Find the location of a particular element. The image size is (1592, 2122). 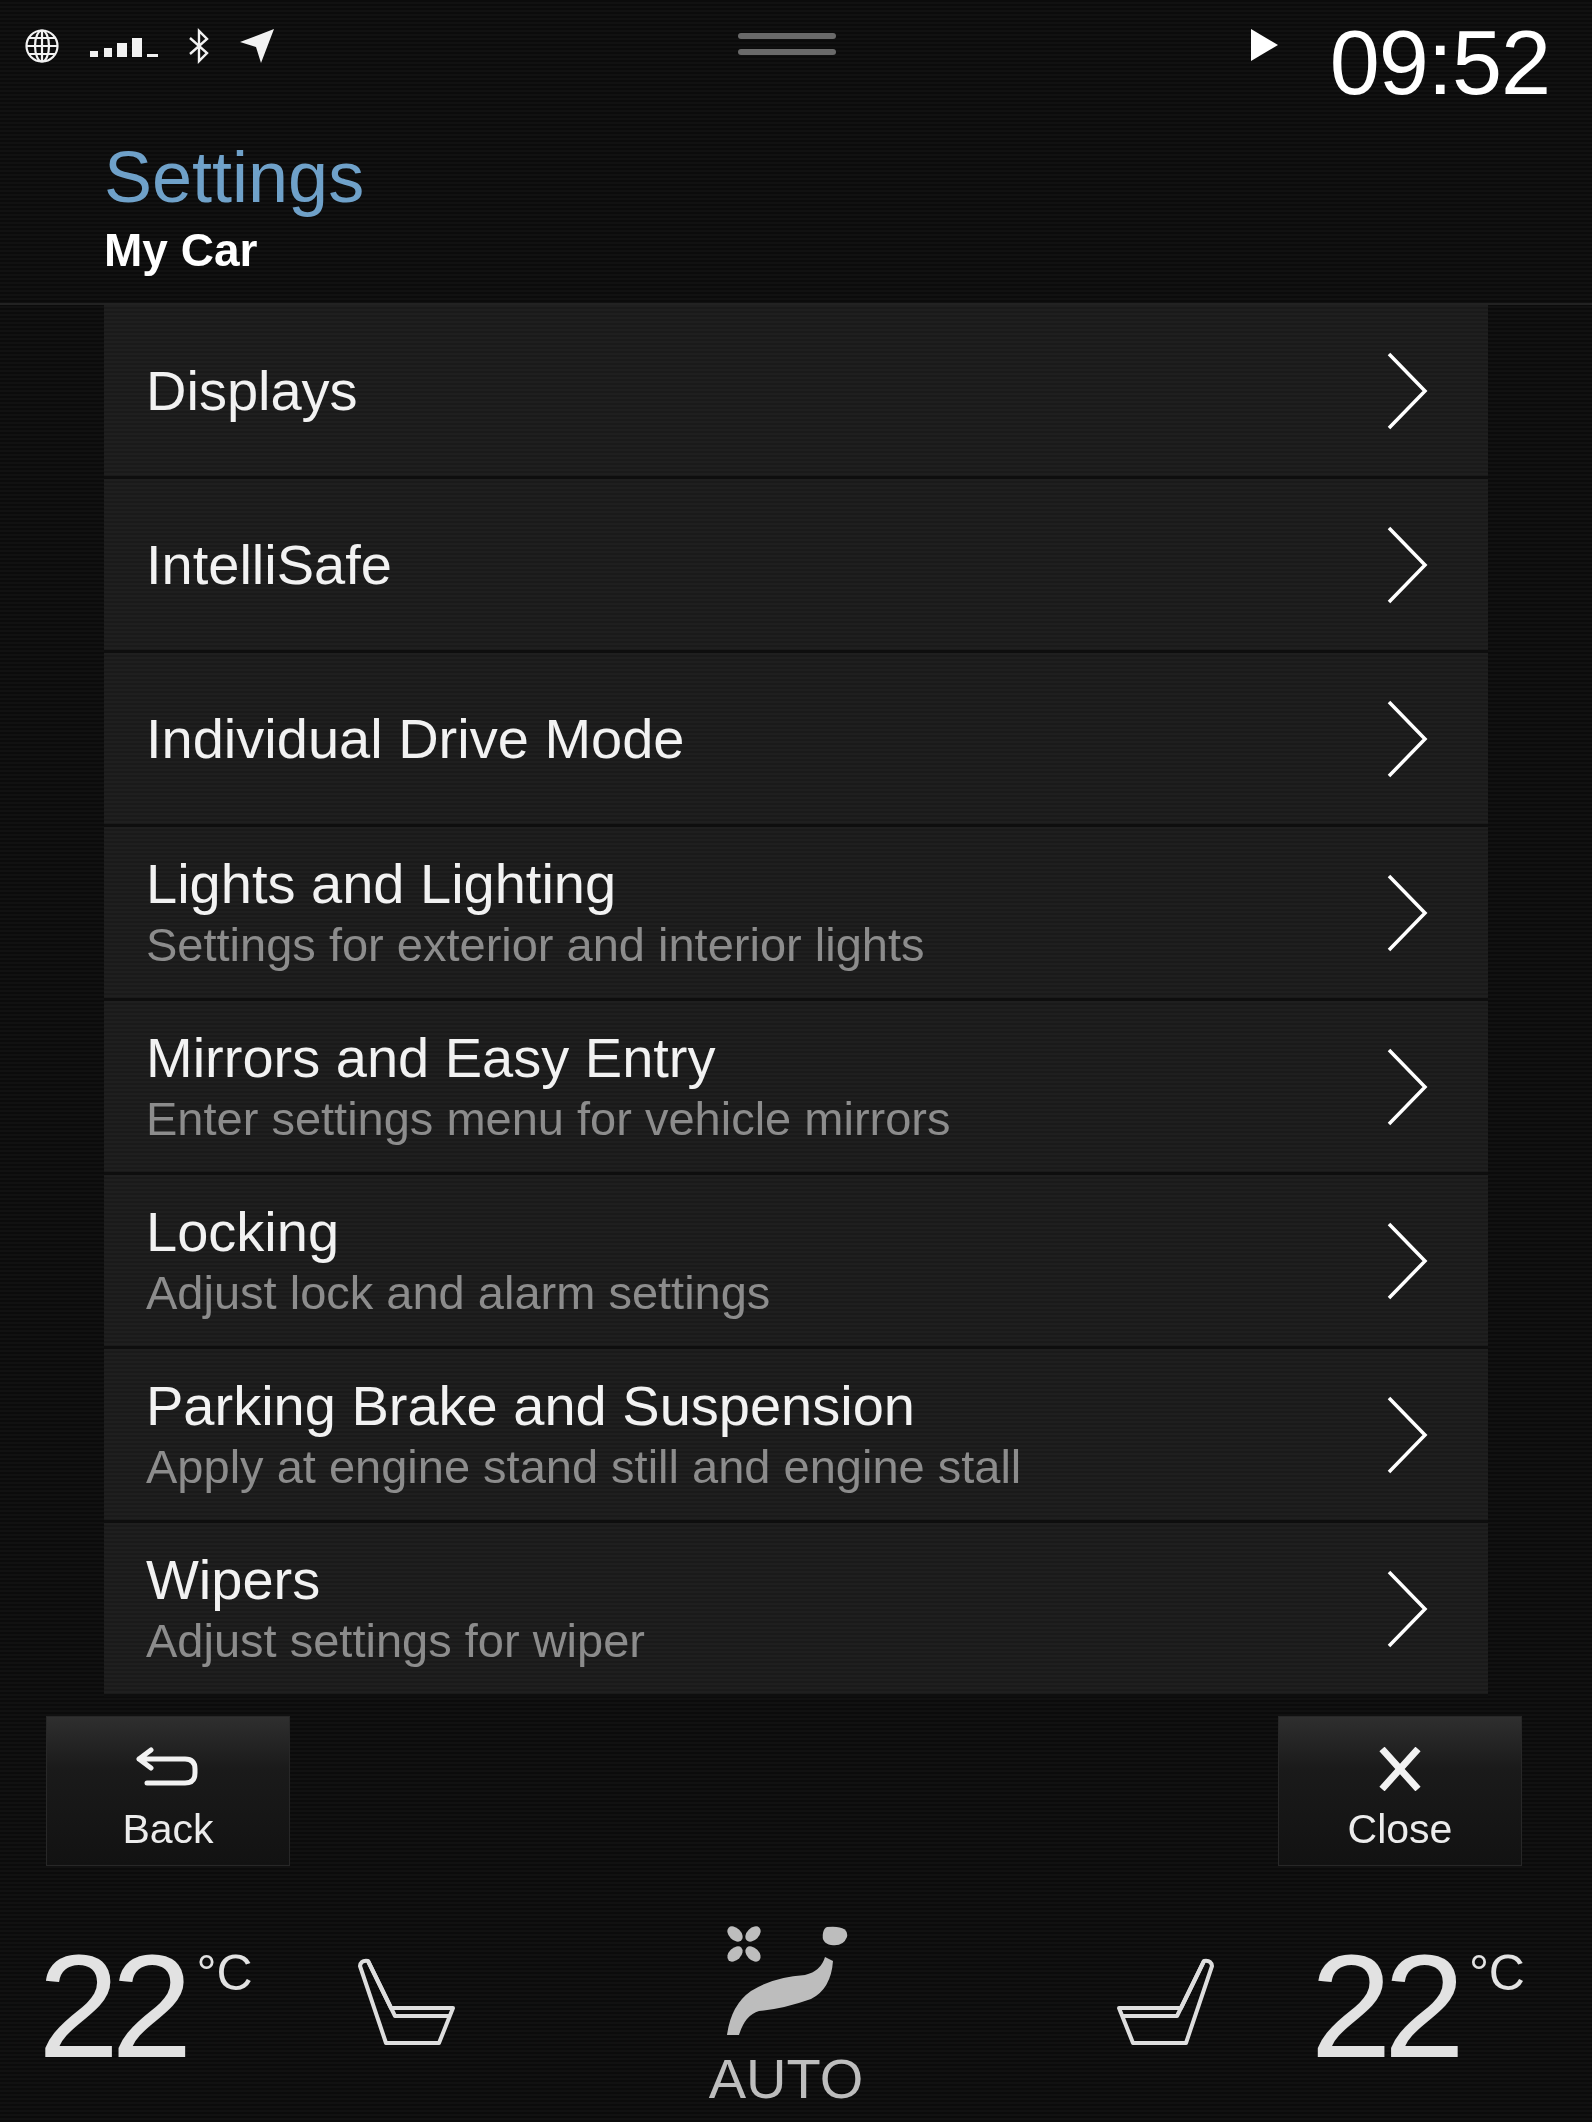

status-time: 09:52 is located at coordinates (1439, 63).